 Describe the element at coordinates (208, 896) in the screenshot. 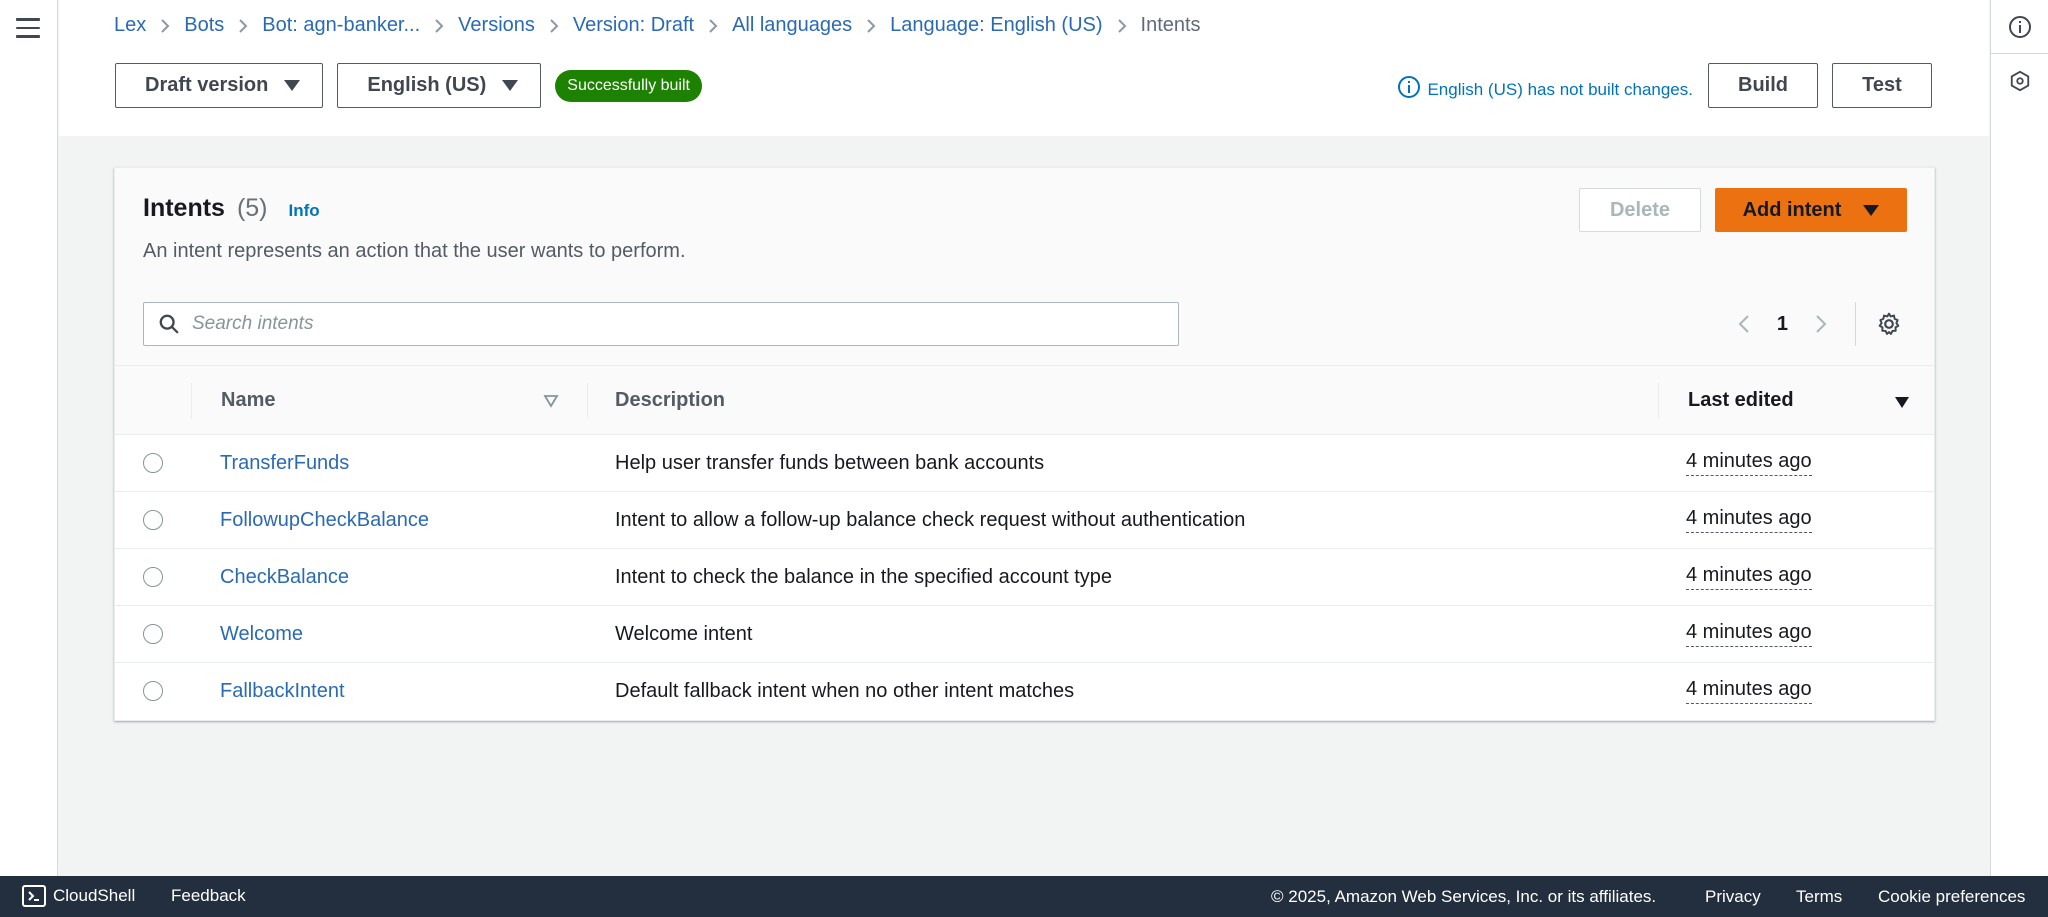

I see `feedback-link: Feedback` at that location.